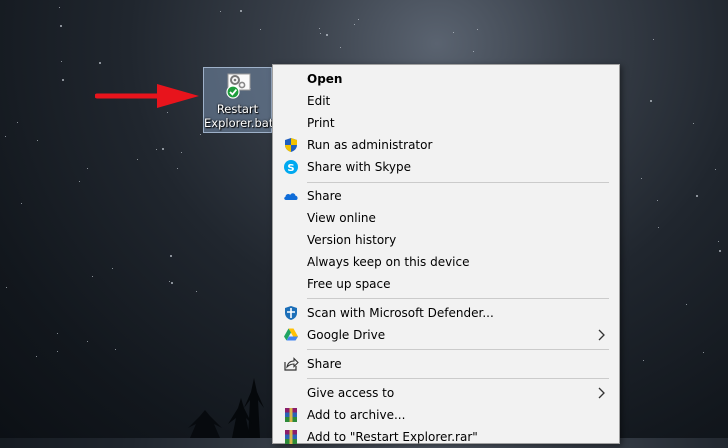  Describe the element at coordinates (446, 167) in the screenshot. I see `menu-item-share-with-skype: S Share with Skype` at that location.